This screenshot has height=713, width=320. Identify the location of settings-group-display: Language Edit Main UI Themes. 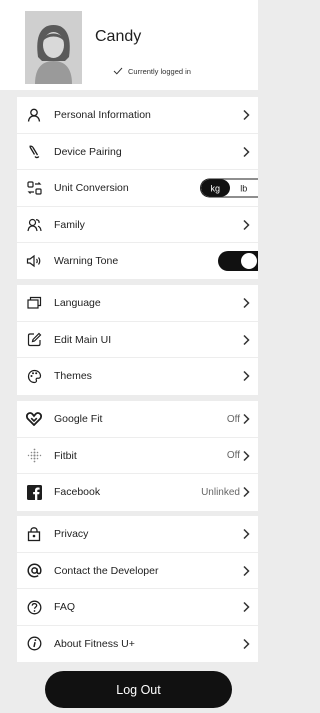
(137, 340).